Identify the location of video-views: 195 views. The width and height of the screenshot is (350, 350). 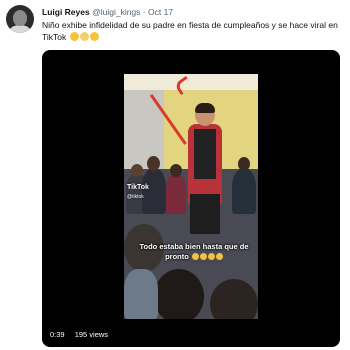
(91, 334).